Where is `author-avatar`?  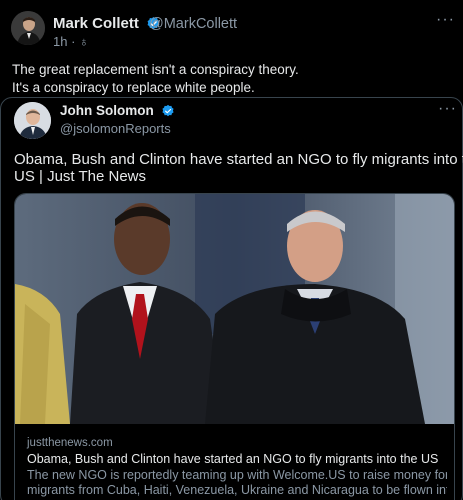
author-avatar is located at coordinates (28, 28).